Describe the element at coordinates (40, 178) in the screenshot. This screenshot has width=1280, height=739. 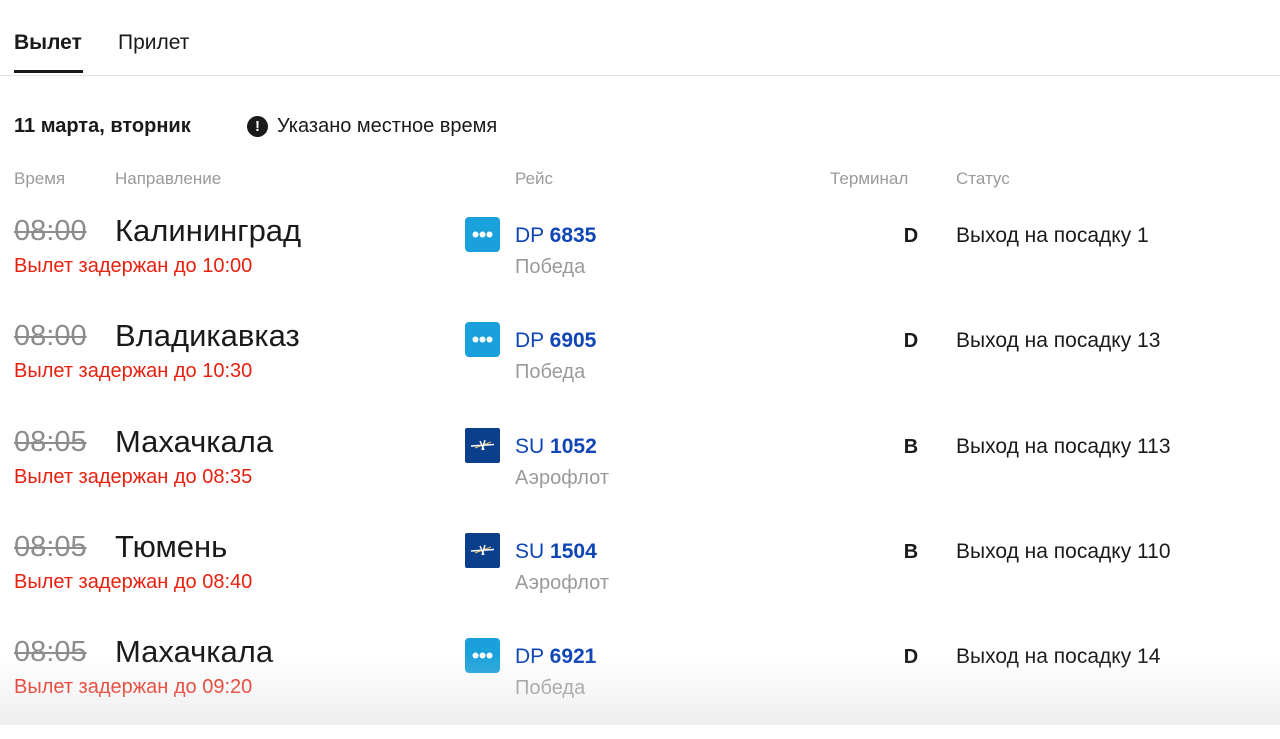
I see `column-header-time: Время` at that location.